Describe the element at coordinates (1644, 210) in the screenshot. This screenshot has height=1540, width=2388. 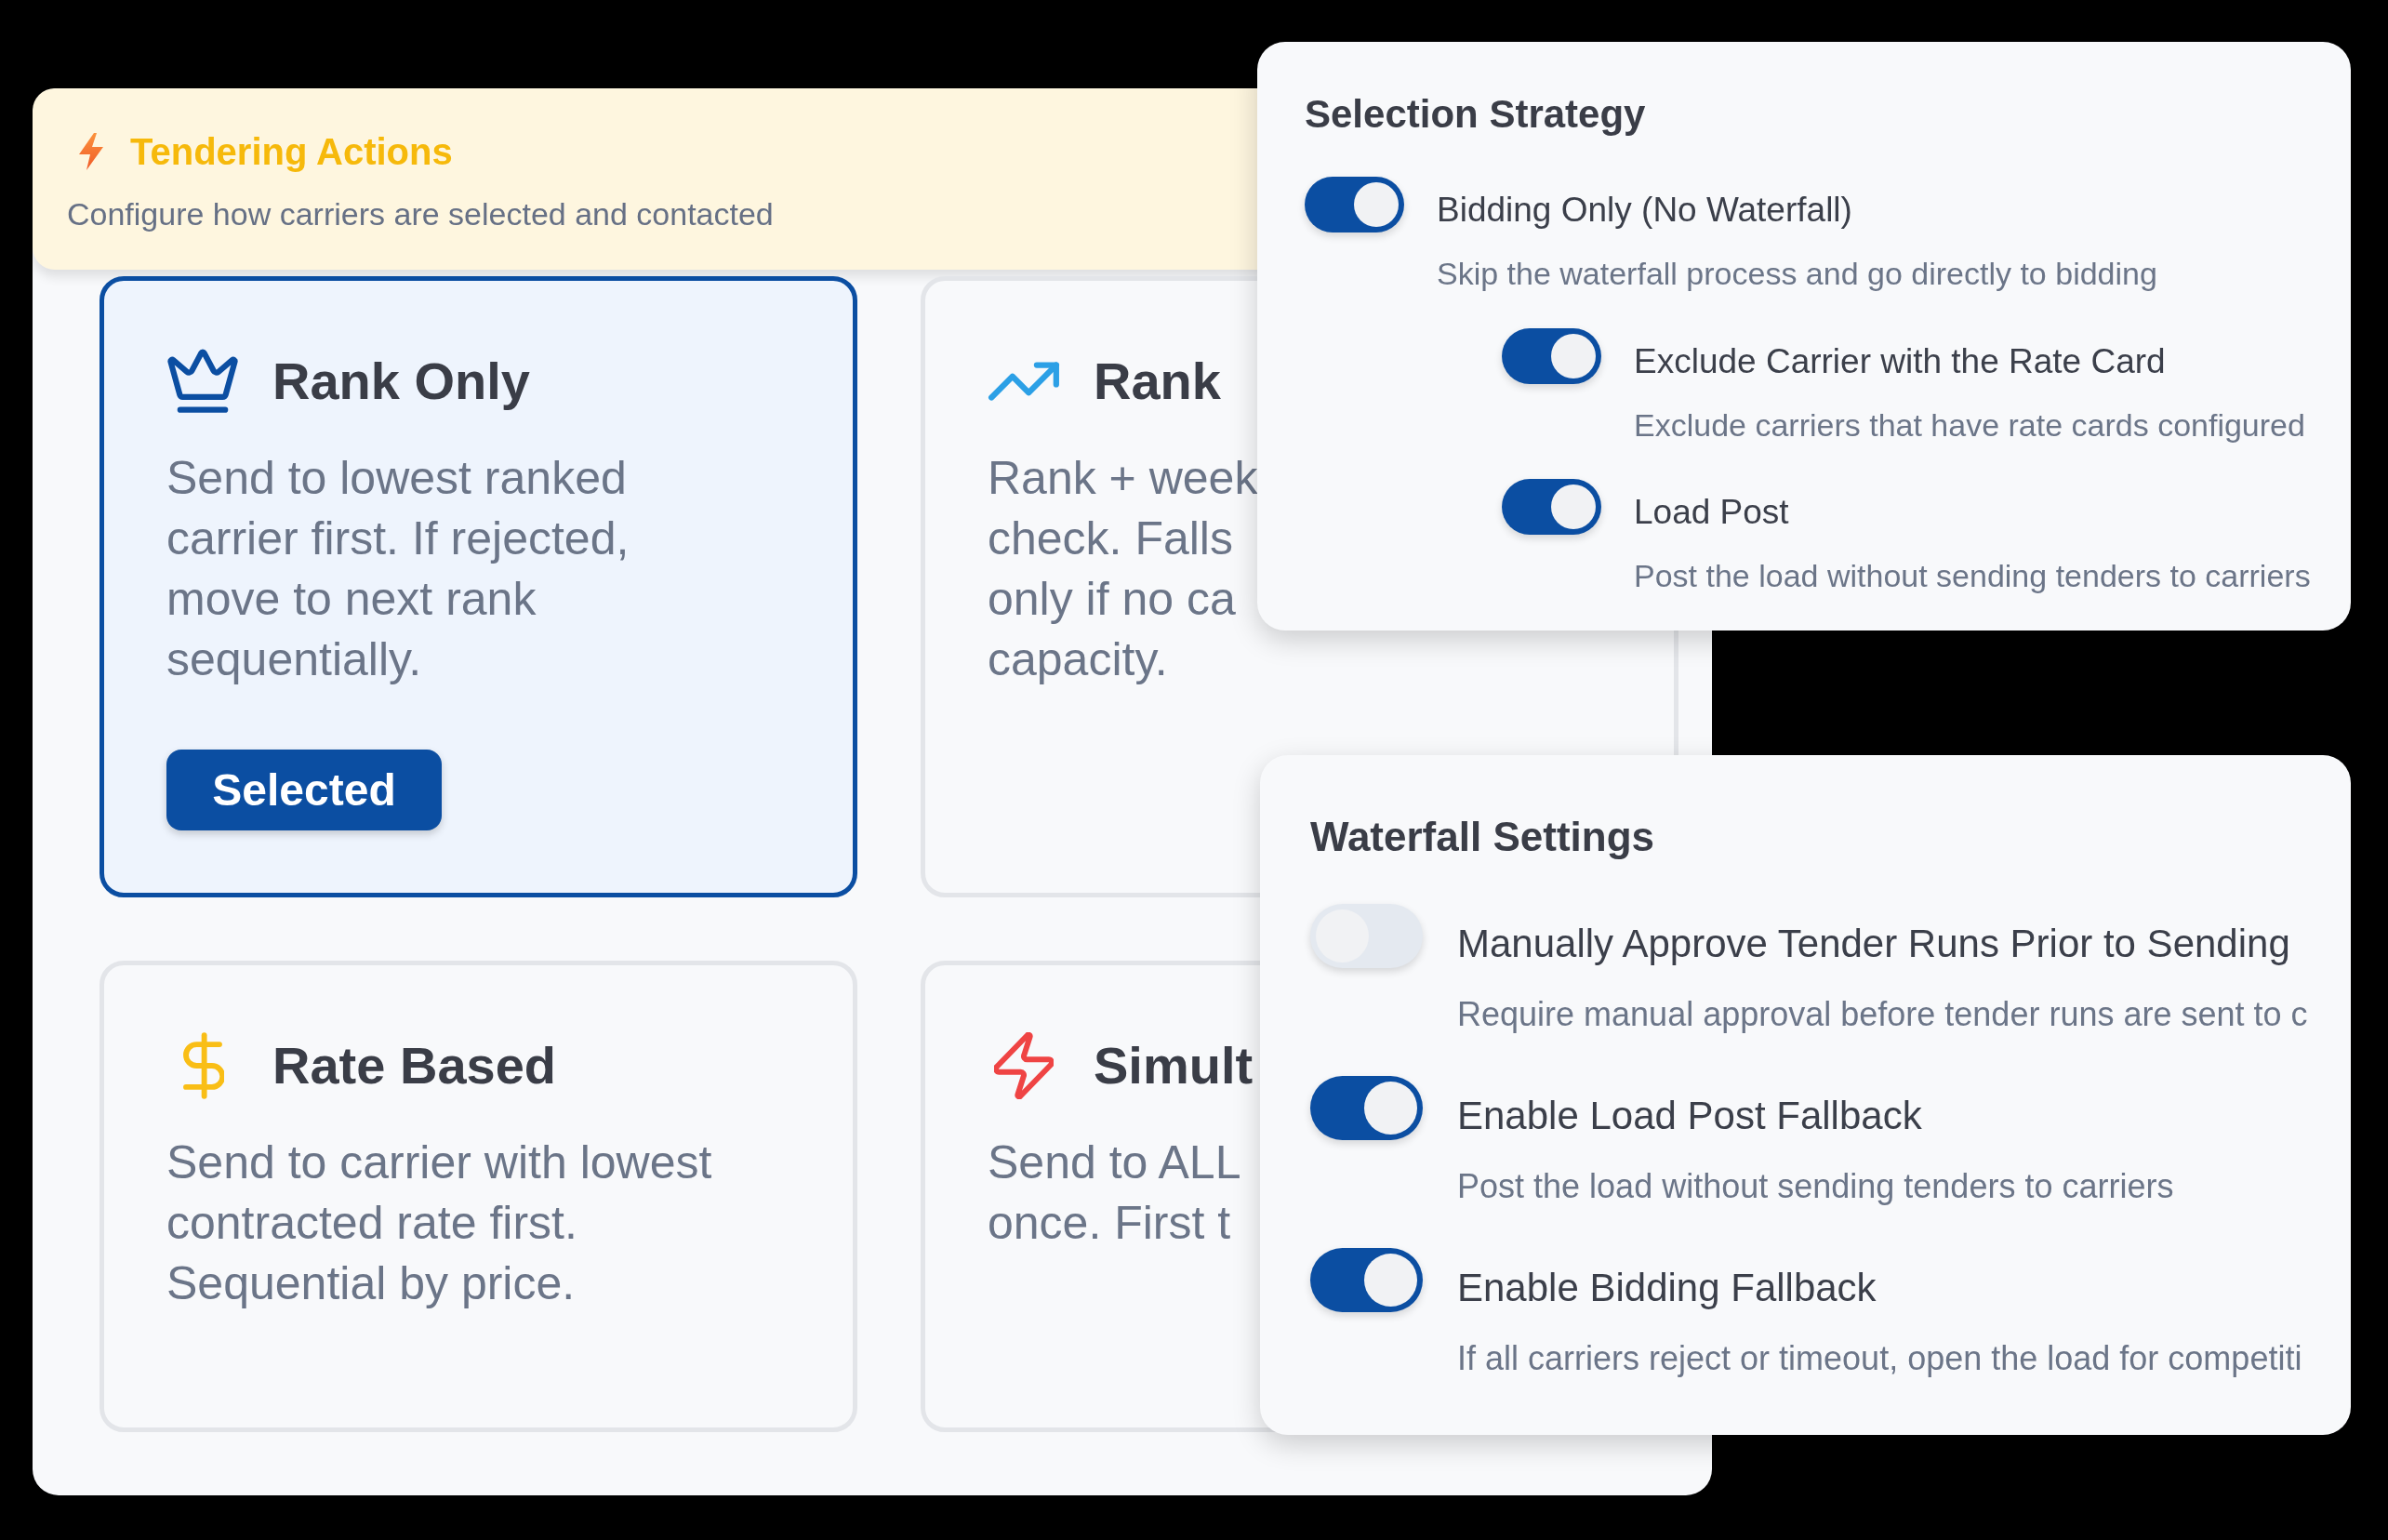
I see `option-label: Bidding Only (No Waterfall)` at that location.